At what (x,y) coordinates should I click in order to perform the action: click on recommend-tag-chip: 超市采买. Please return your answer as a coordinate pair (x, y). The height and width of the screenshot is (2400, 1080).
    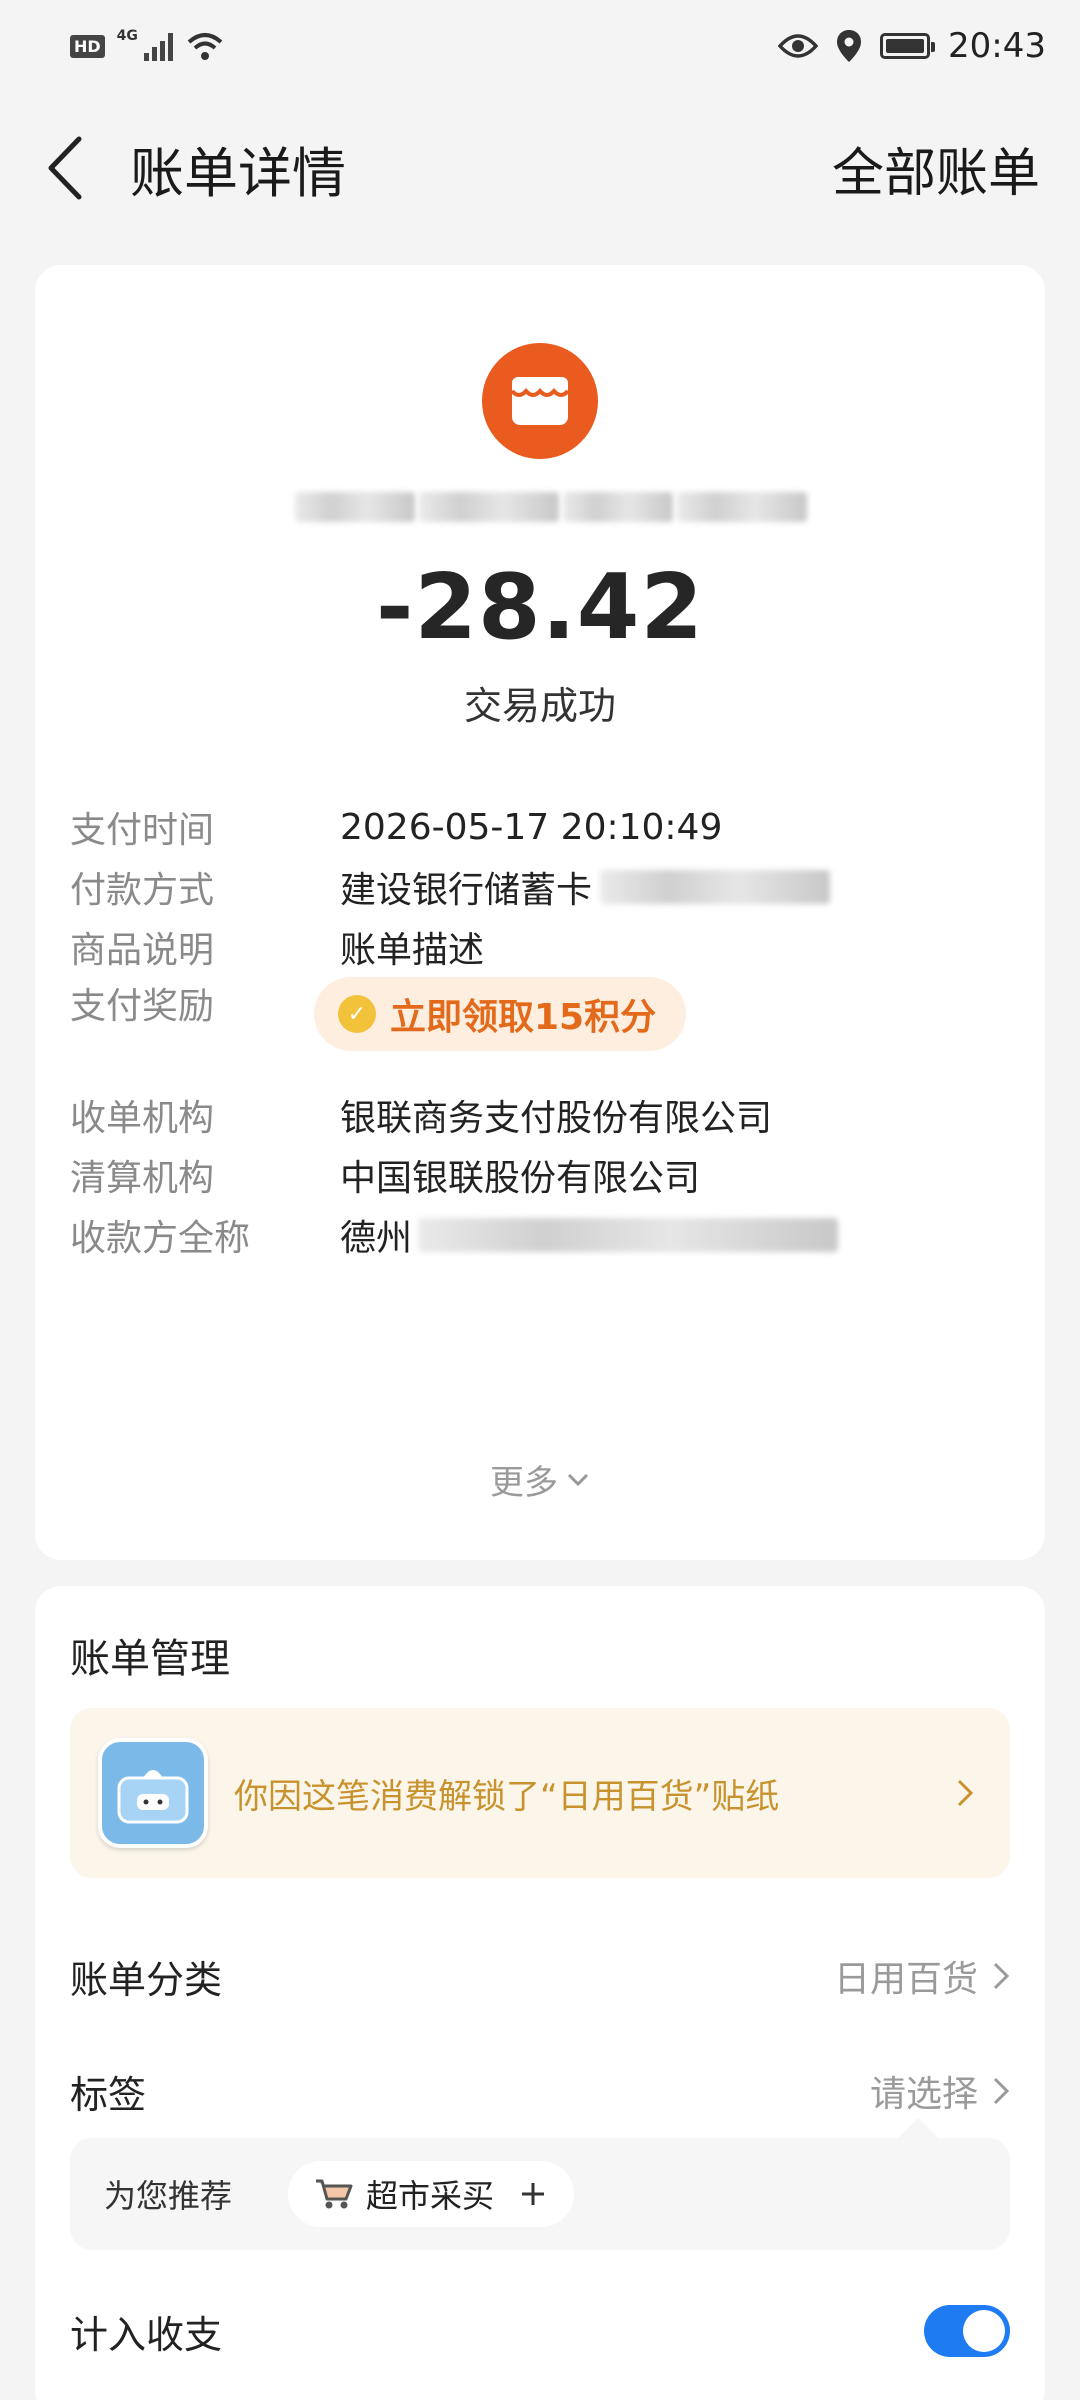
    Looking at the image, I should click on (431, 2194).